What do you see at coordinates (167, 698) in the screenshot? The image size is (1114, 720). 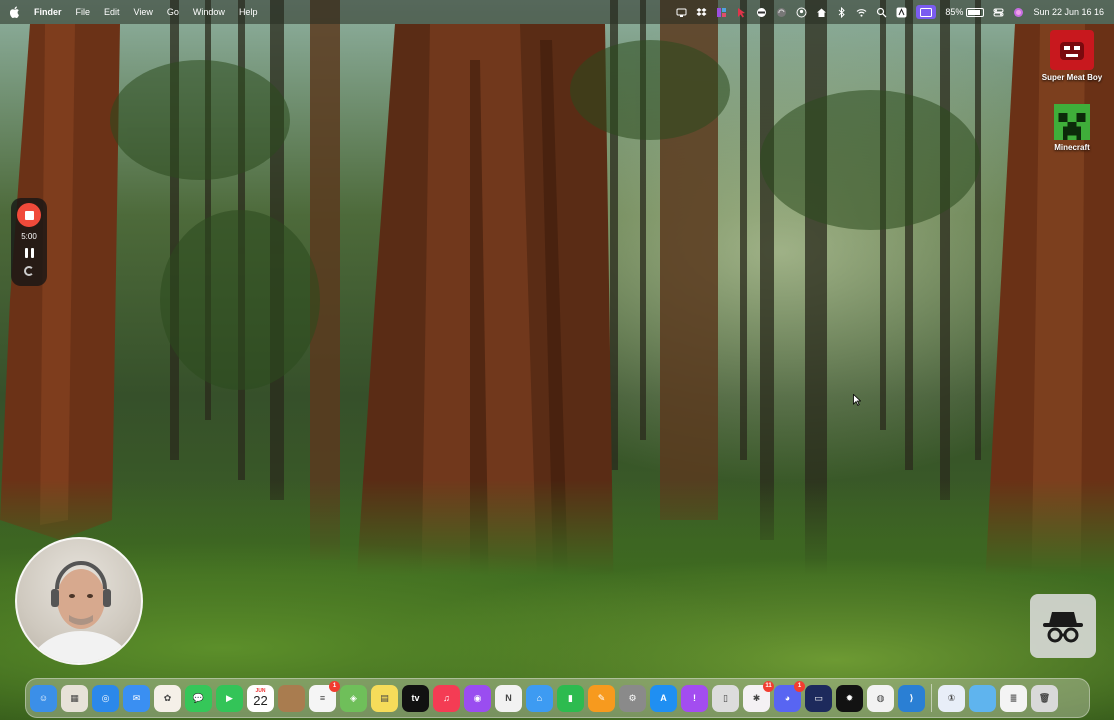 I see `photos-icon: ✿` at bounding box center [167, 698].